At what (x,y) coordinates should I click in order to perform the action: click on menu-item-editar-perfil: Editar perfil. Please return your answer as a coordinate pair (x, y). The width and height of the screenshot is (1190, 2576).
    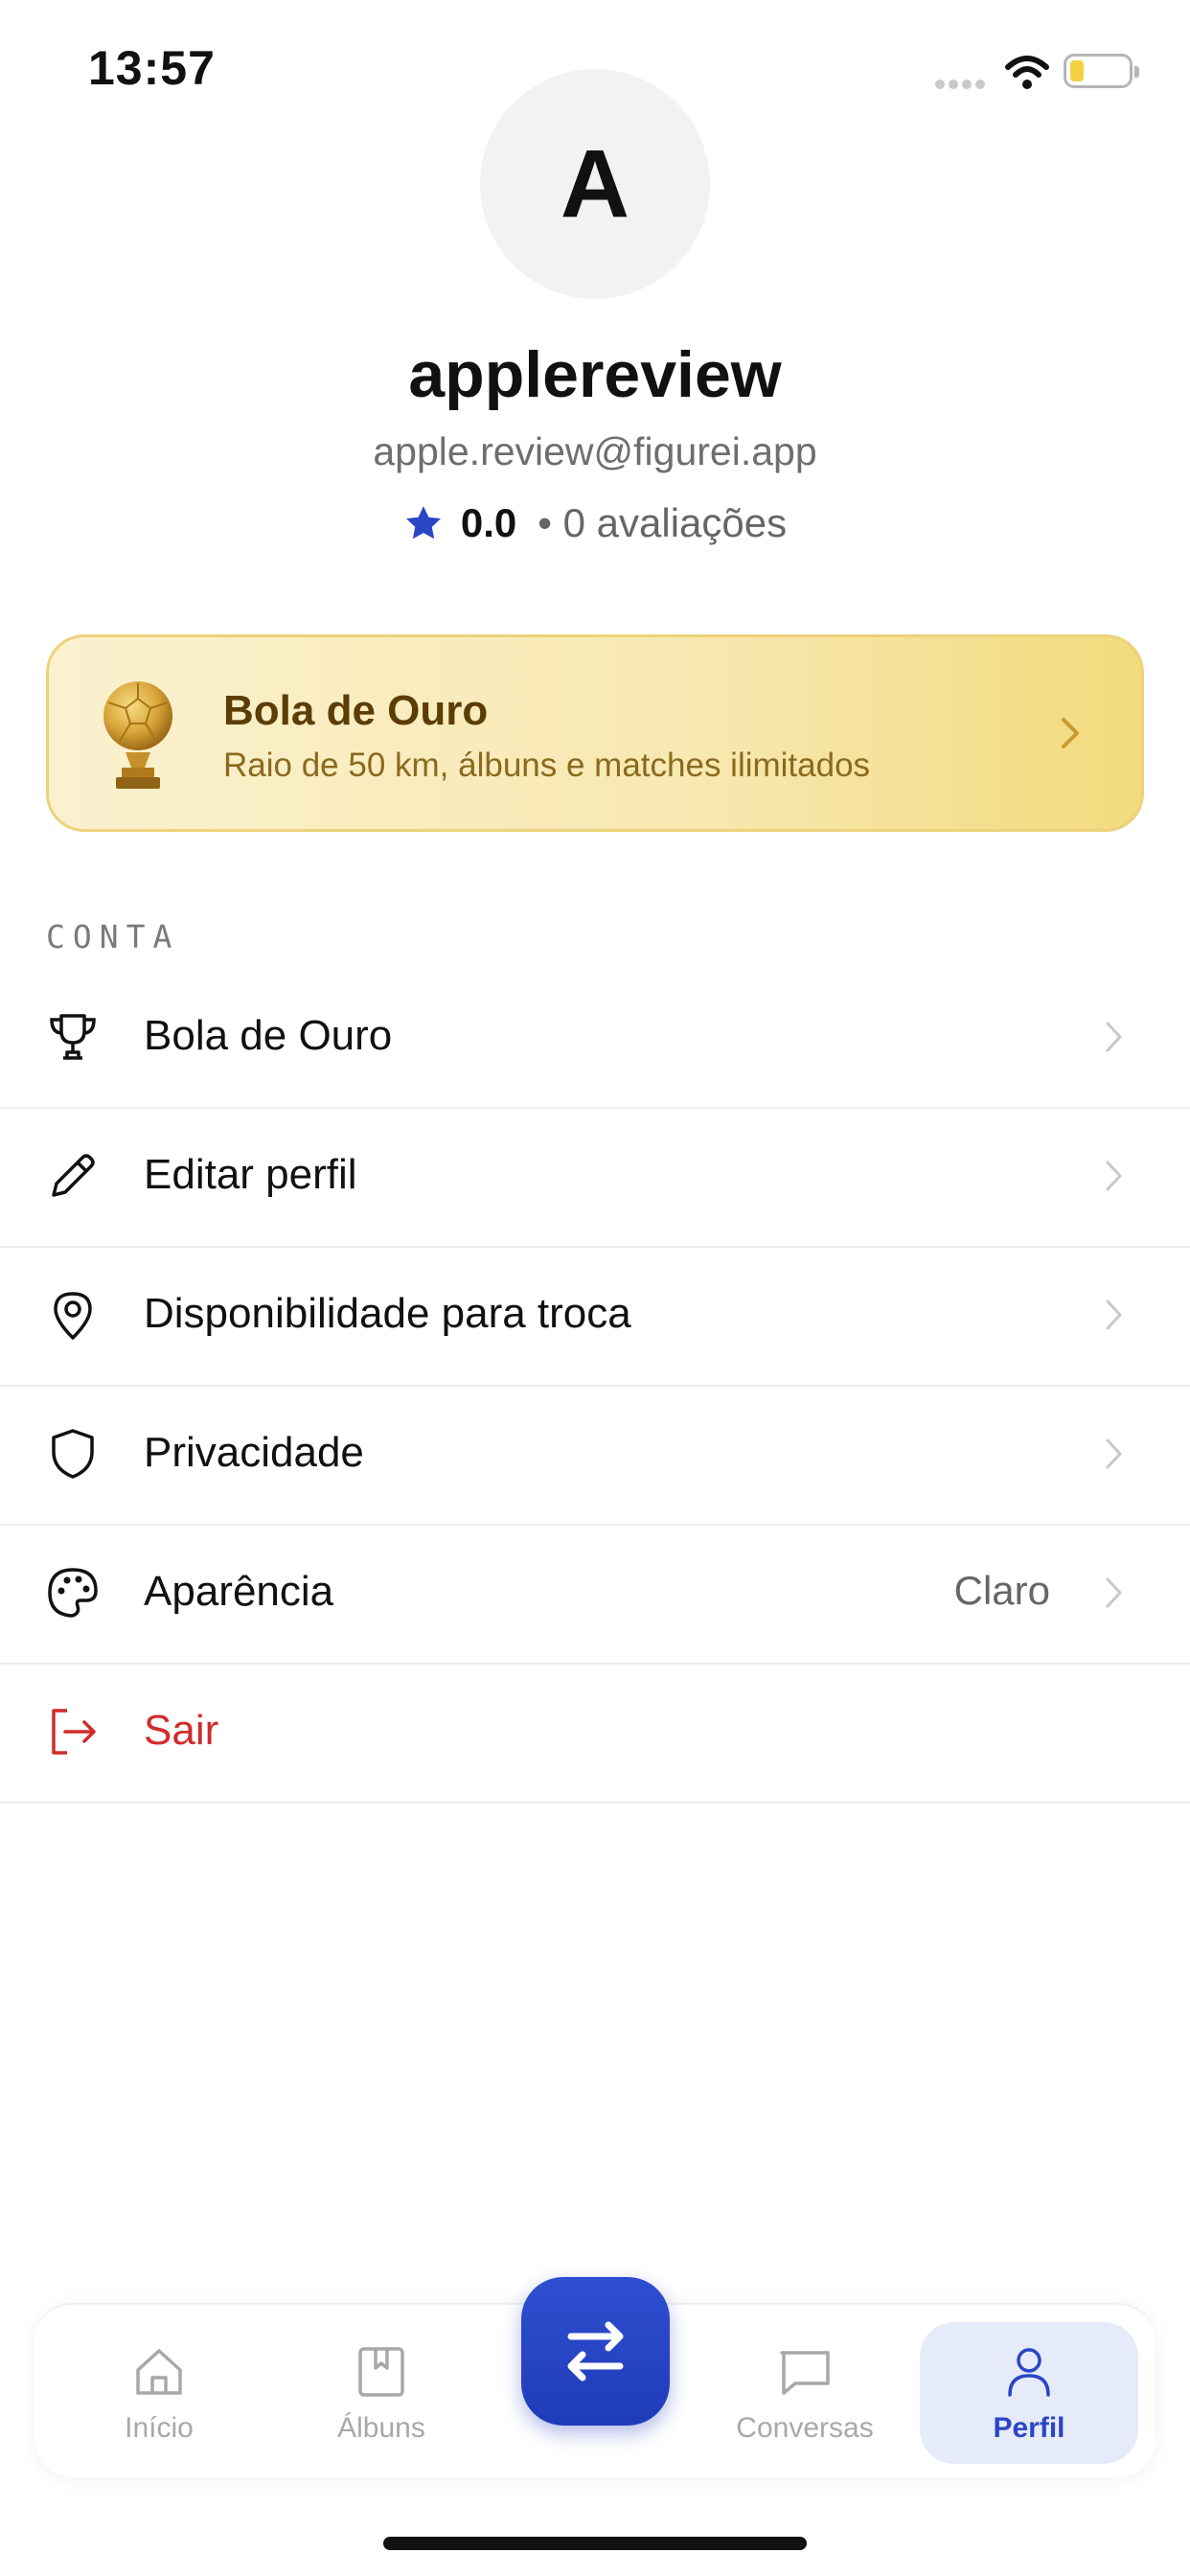
    Looking at the image, I should click on (595, 1177).